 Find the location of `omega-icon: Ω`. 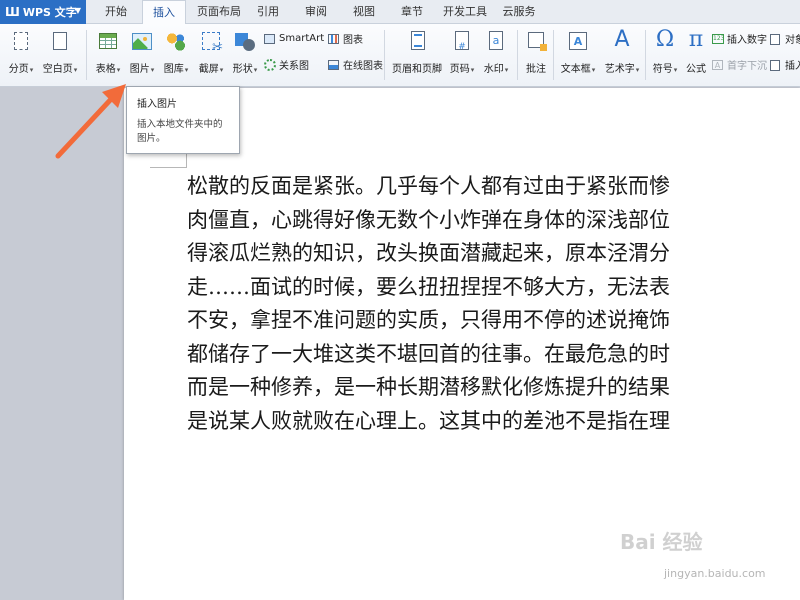

omega-icon: Ω is located at coordinates (665, 39).